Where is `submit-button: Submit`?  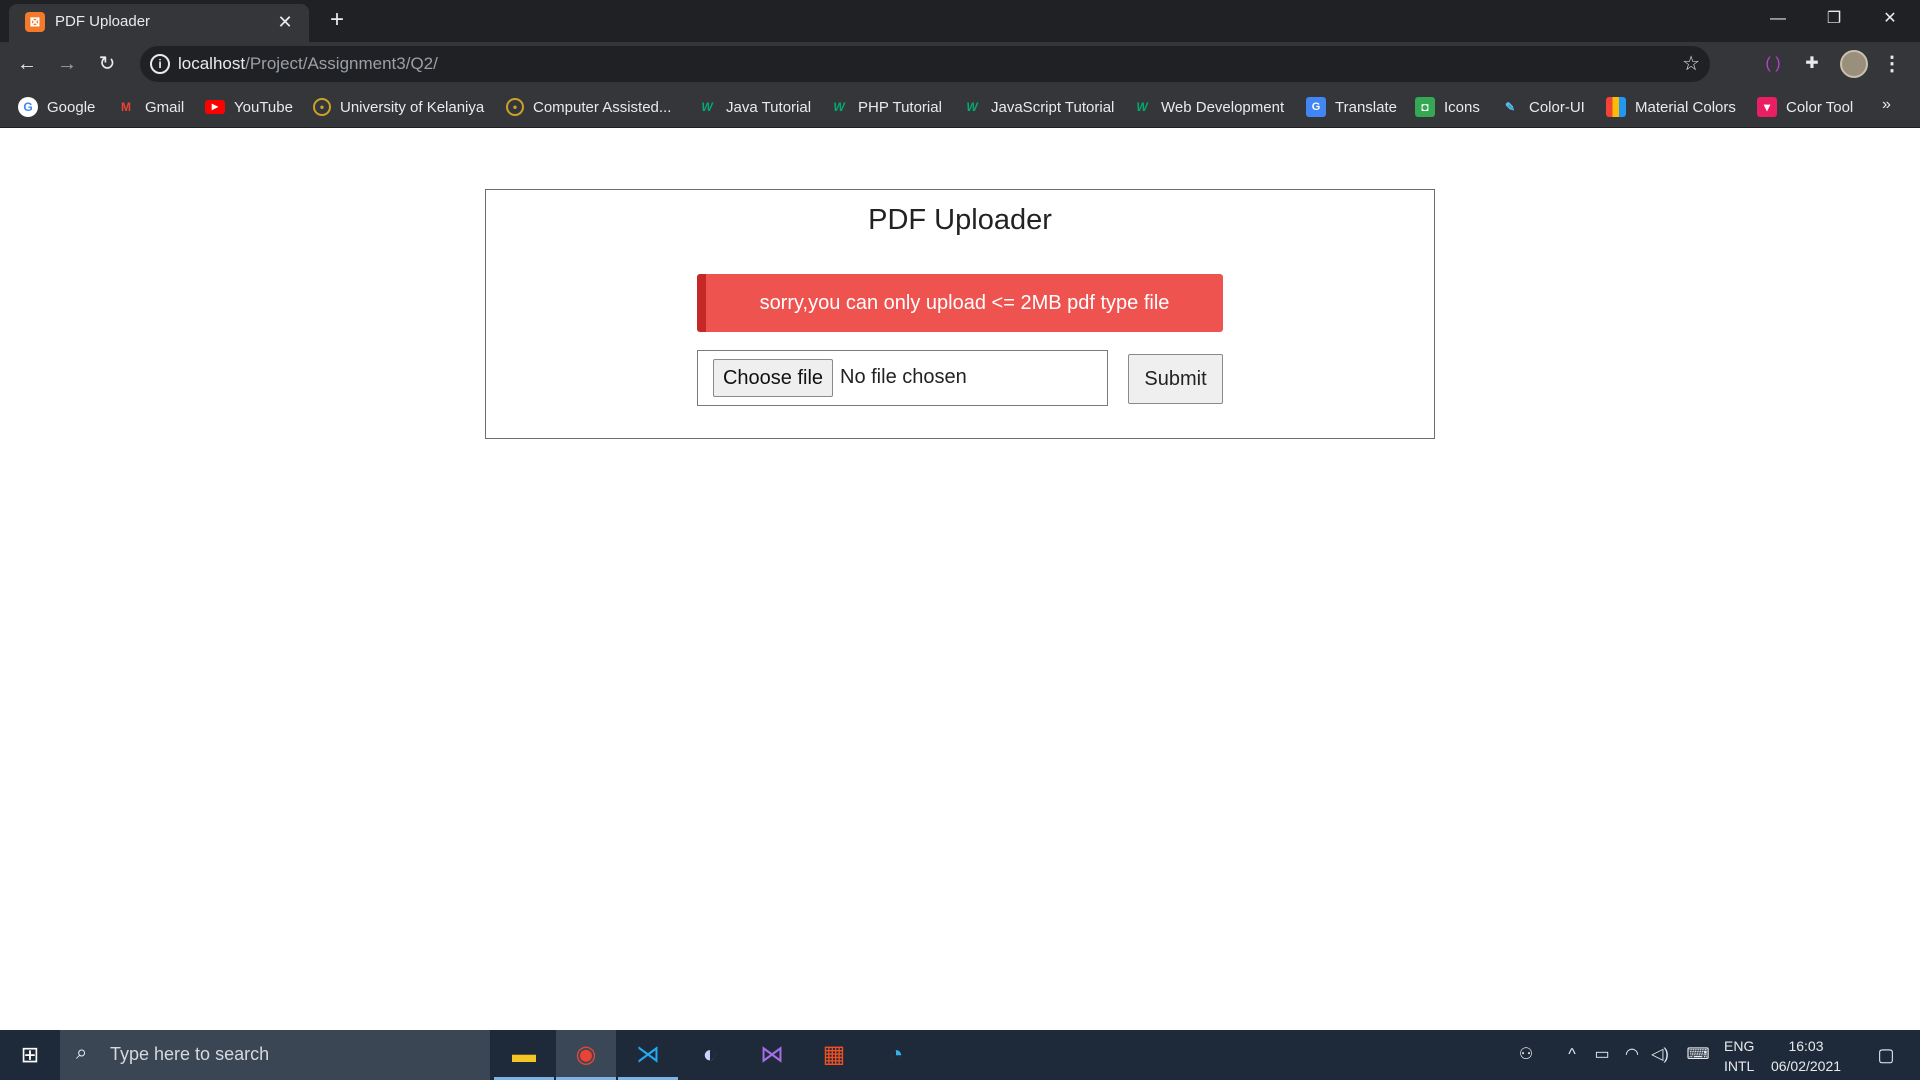
submit-button: Submit is located at coordinates (1175, 379).